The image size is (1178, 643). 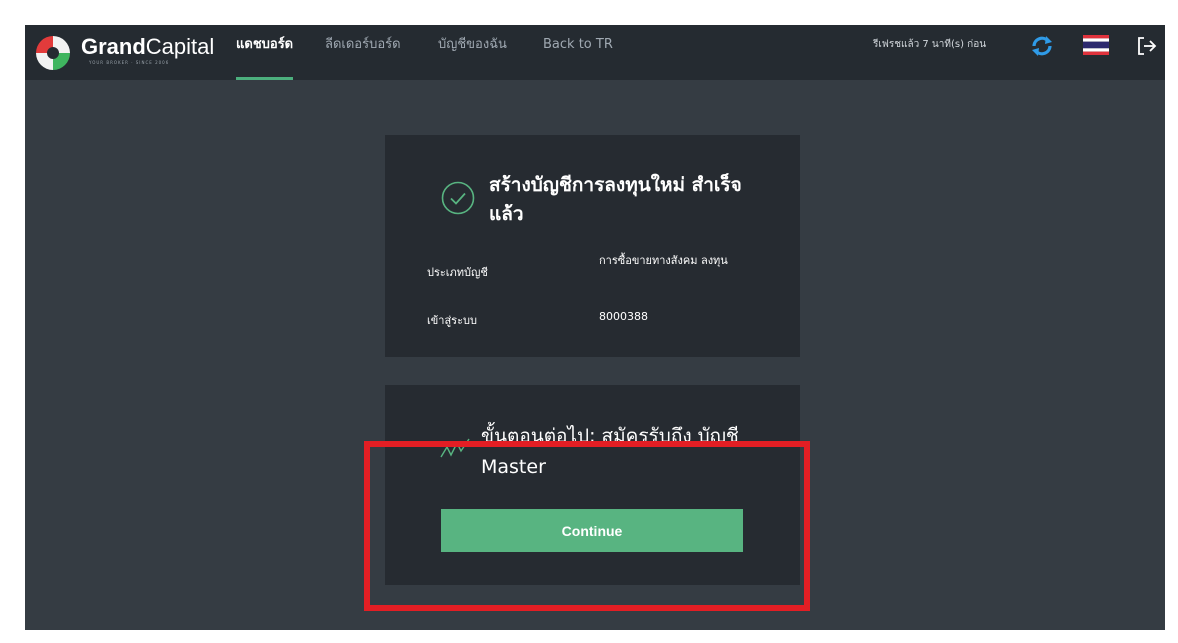 I want to click on account-type-label: ประเภทบัญชี, so click(x=457, y=272).